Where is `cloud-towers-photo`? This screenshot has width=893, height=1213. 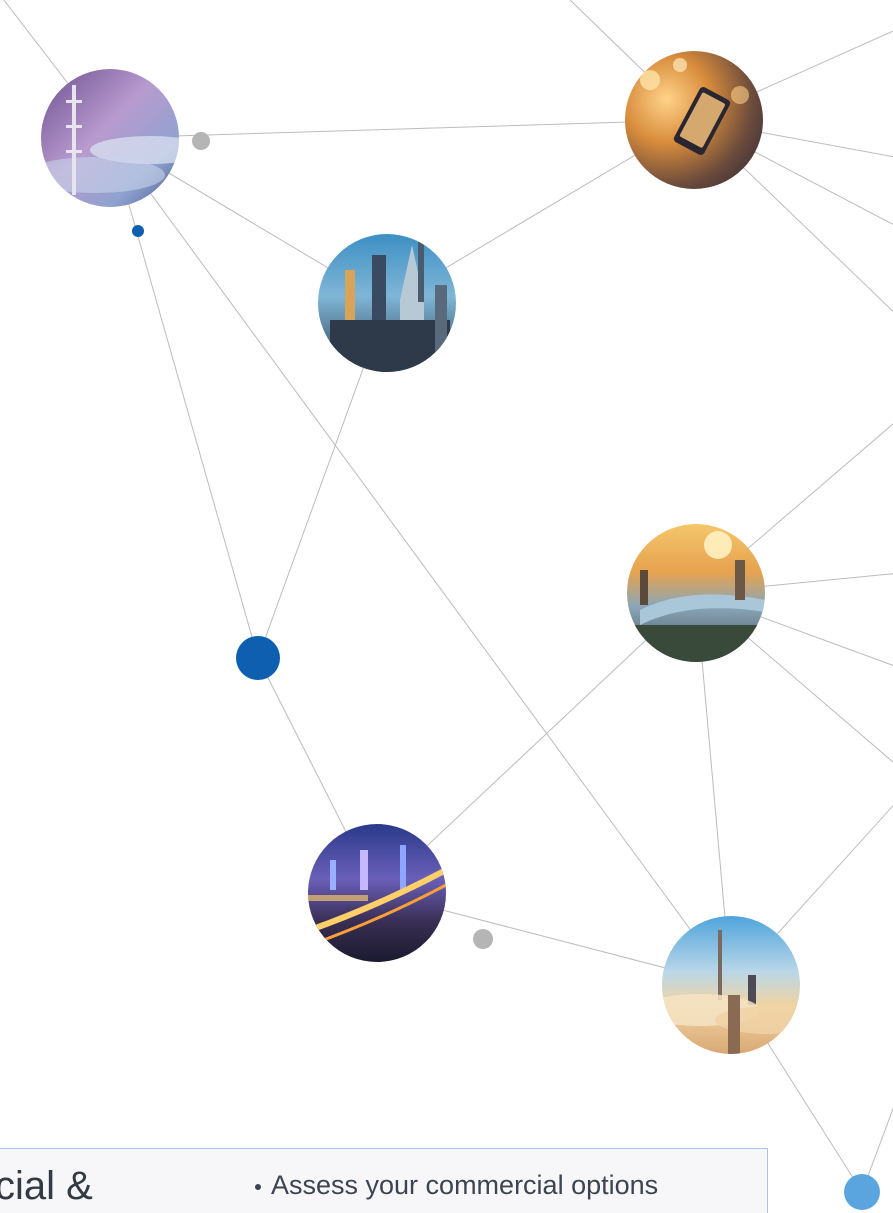 cloud-towers-photo is located at coordinates (731, 985).